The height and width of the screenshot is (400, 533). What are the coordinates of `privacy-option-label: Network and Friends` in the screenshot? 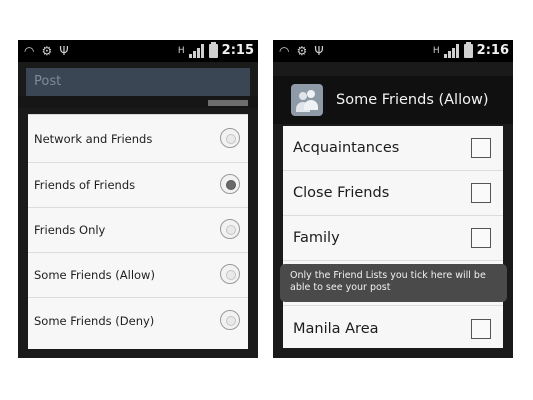 It's located at (93, 138).